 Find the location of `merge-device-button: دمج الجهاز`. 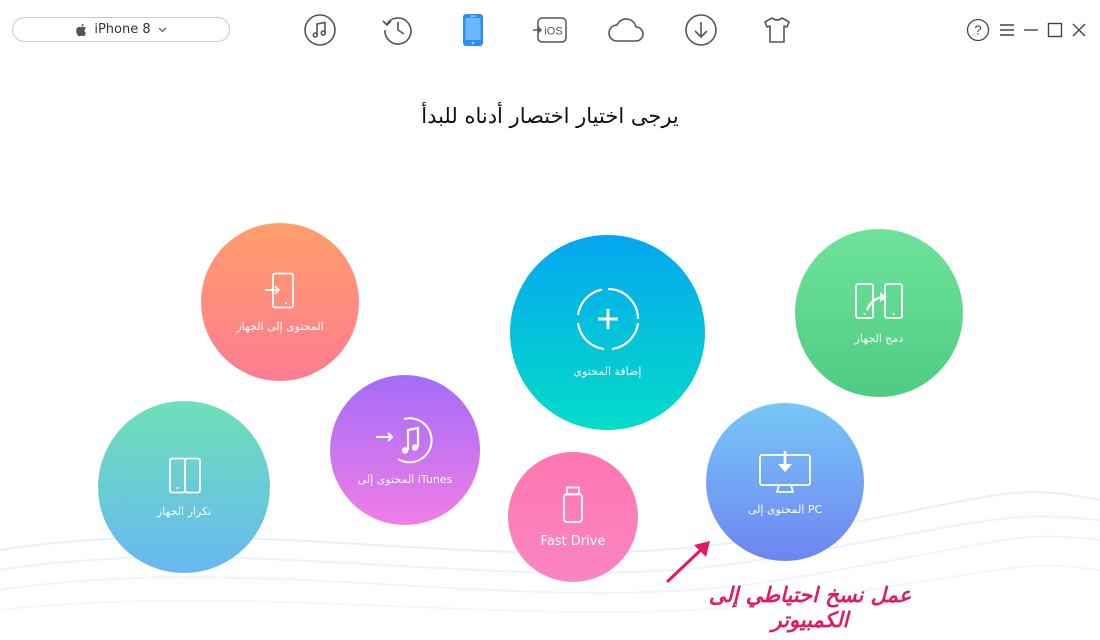

merge-device-button: دمج الجهاز is located at coordinates (879, 313).